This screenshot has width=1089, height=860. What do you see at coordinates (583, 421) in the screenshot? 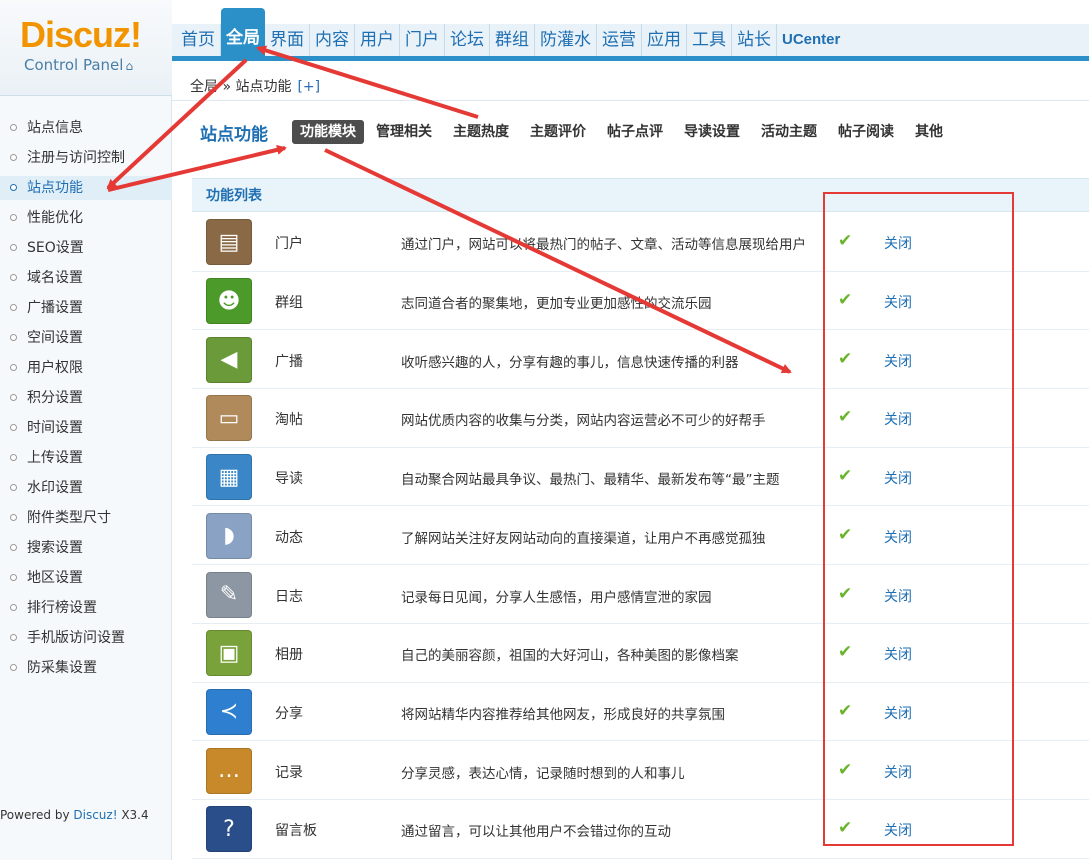
I see `feature-description: 网站优质内容的收集与分类，网站内容运营必不可少的好帮手` at bounding box center [583, 421].